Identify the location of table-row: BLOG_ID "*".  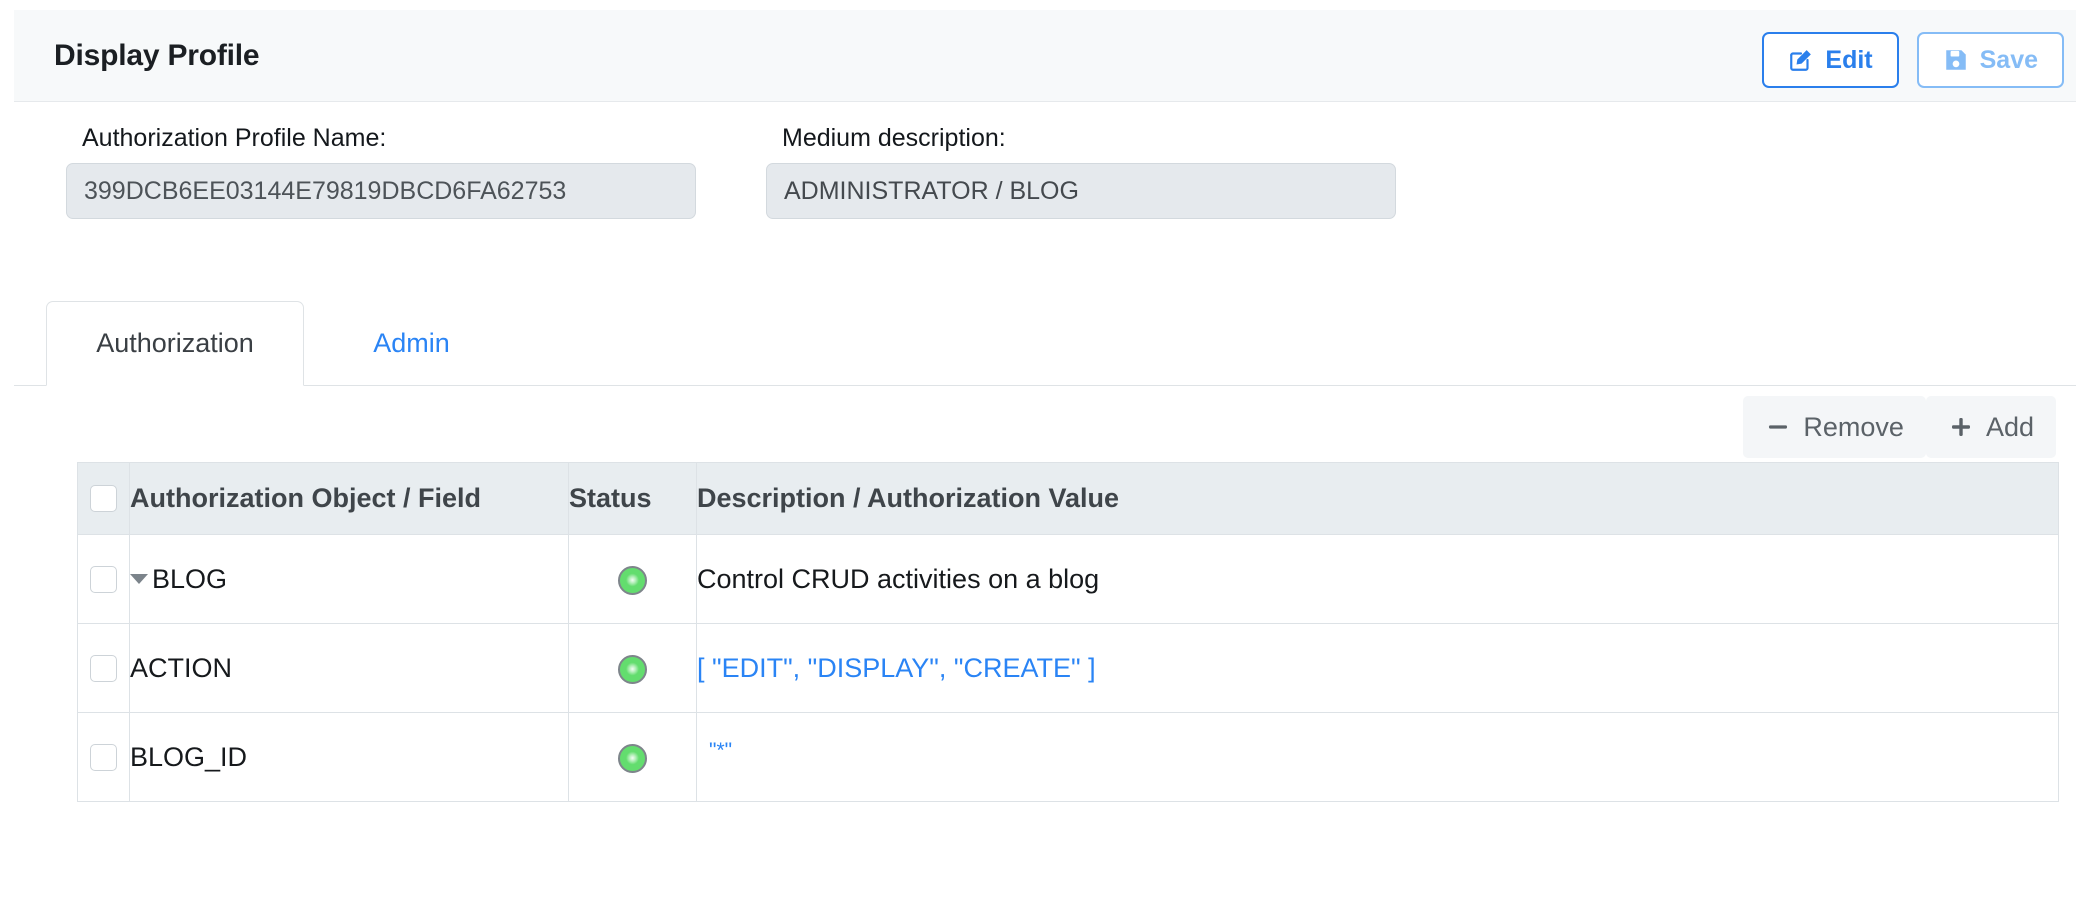
(1068, 757).